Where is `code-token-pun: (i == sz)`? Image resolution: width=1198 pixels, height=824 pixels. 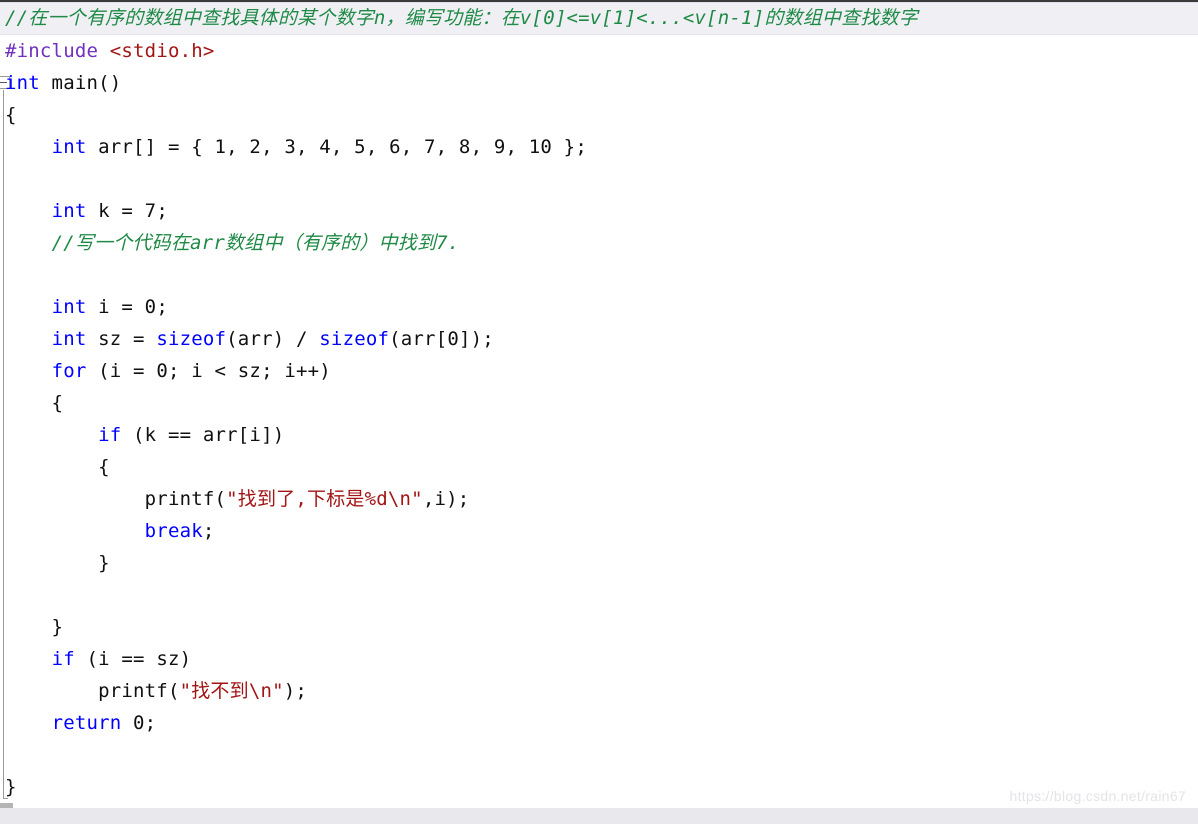 code-token-pun: (i == sz) is located at coordinates (133, 659).